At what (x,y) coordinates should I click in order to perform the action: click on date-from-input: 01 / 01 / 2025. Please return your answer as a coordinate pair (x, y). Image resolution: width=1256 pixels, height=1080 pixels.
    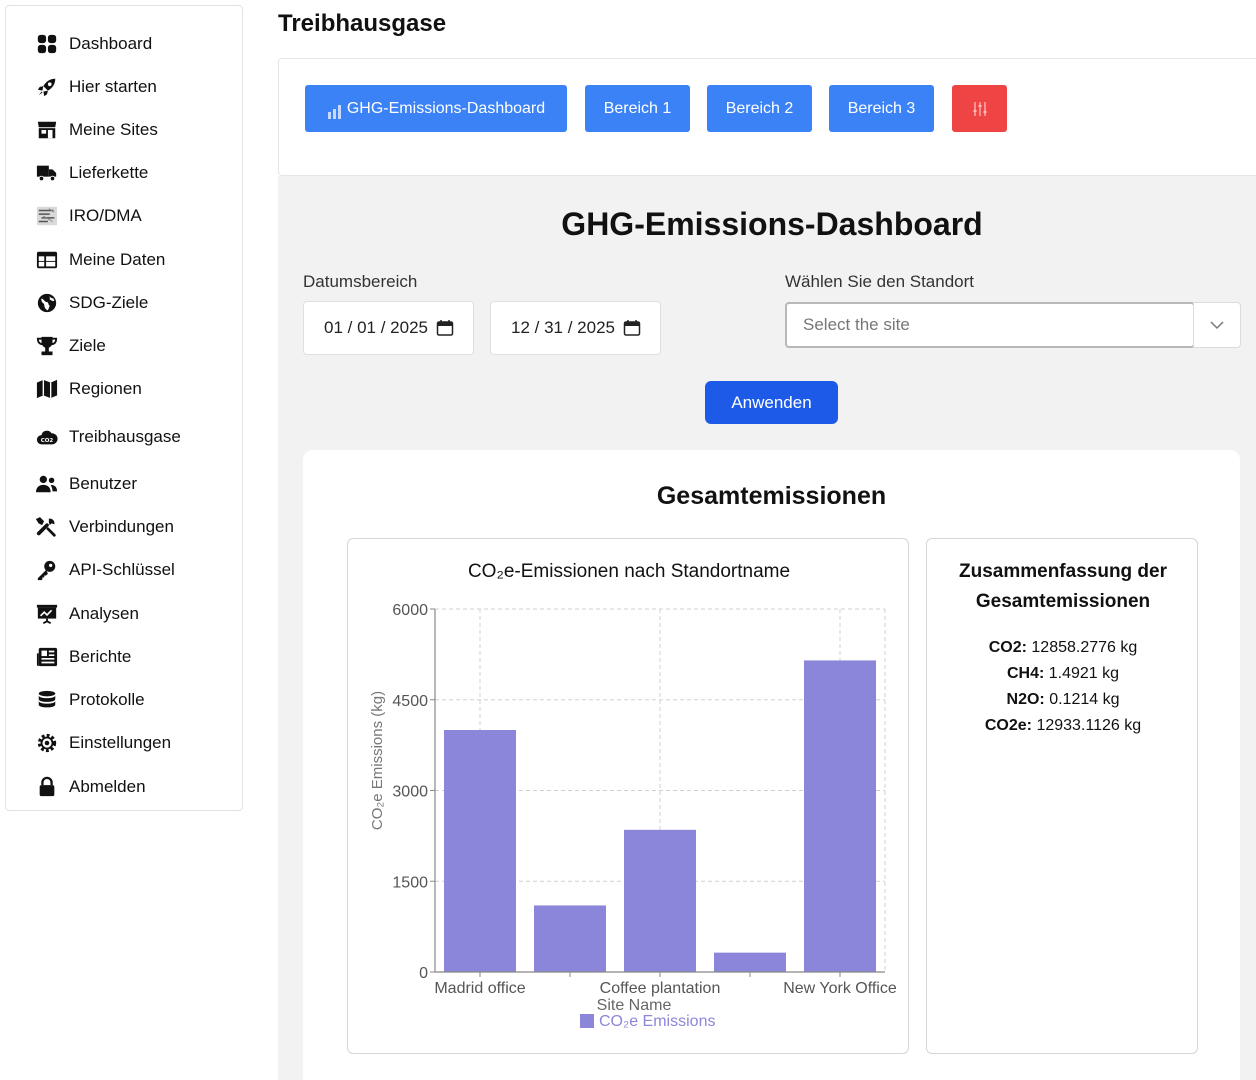
    Looking at the image, I should click on (388, 328).